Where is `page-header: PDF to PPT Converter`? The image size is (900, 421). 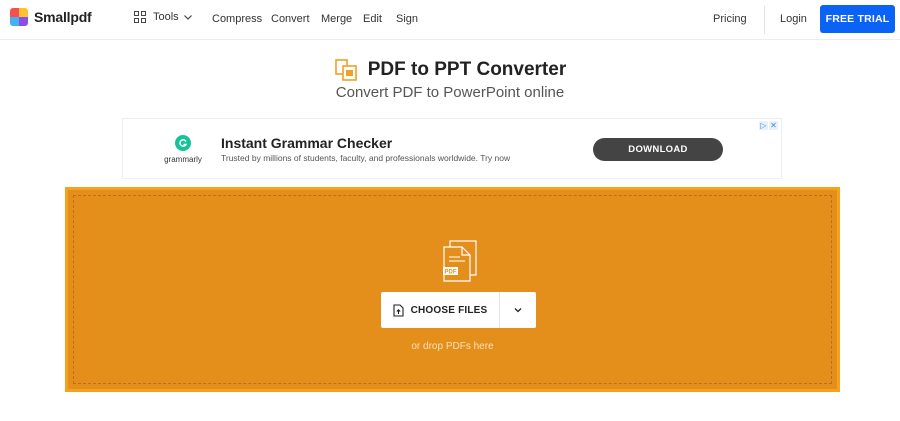 page-header: PDF to PPT Converter is located at coordinates (450, 70).